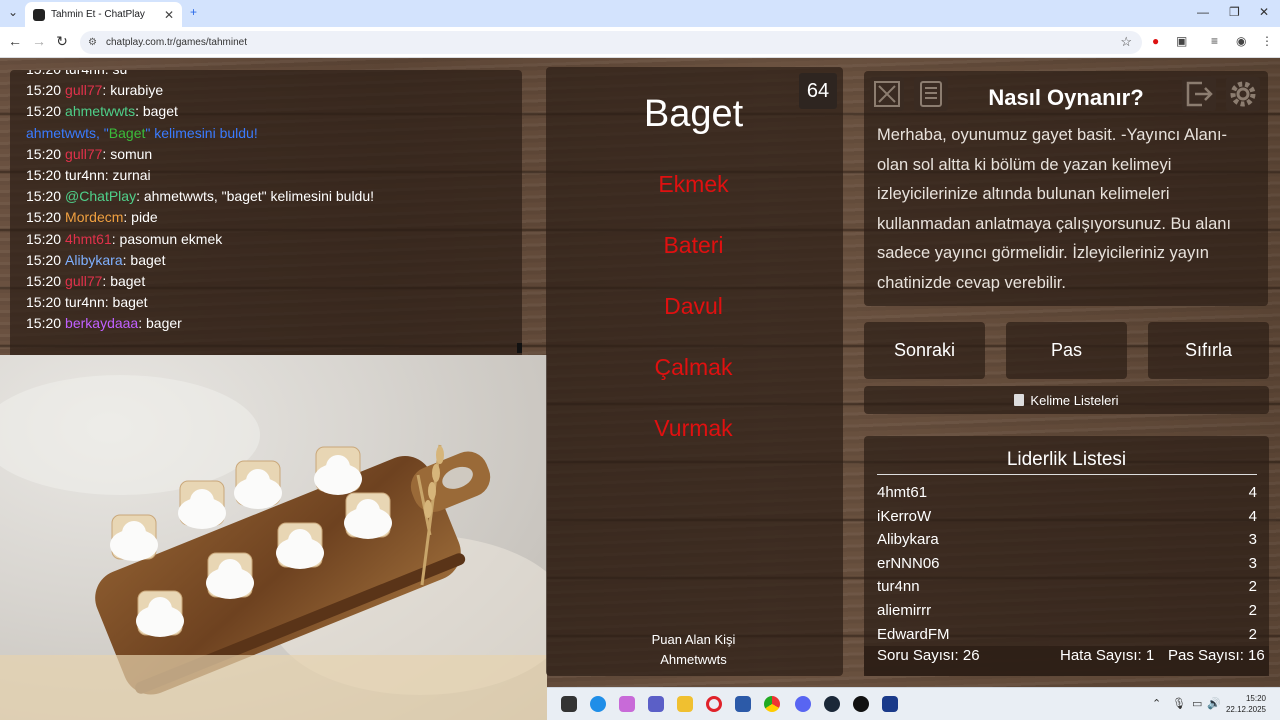 Image resolution: width=1280 pixels, height=720 pixels. Describe the element at coordinates (898, 587) in the screenshot. I see `leaderboard-name: tur4nn` at that location.